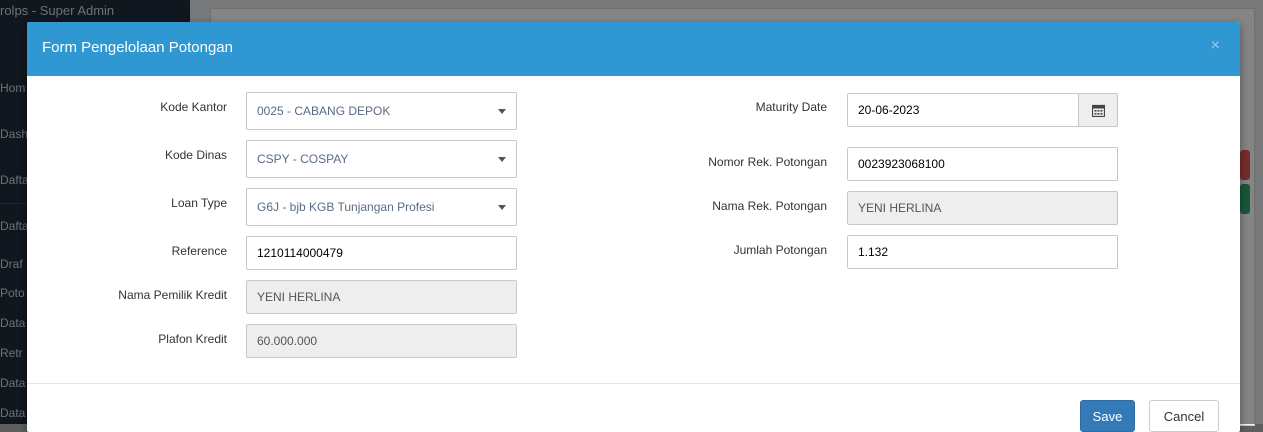  What do you see at coordinates (193, 107) in the screenshot?
I see `kode-kantor-label: Kode Kantor` at bounding box center [193, 107].